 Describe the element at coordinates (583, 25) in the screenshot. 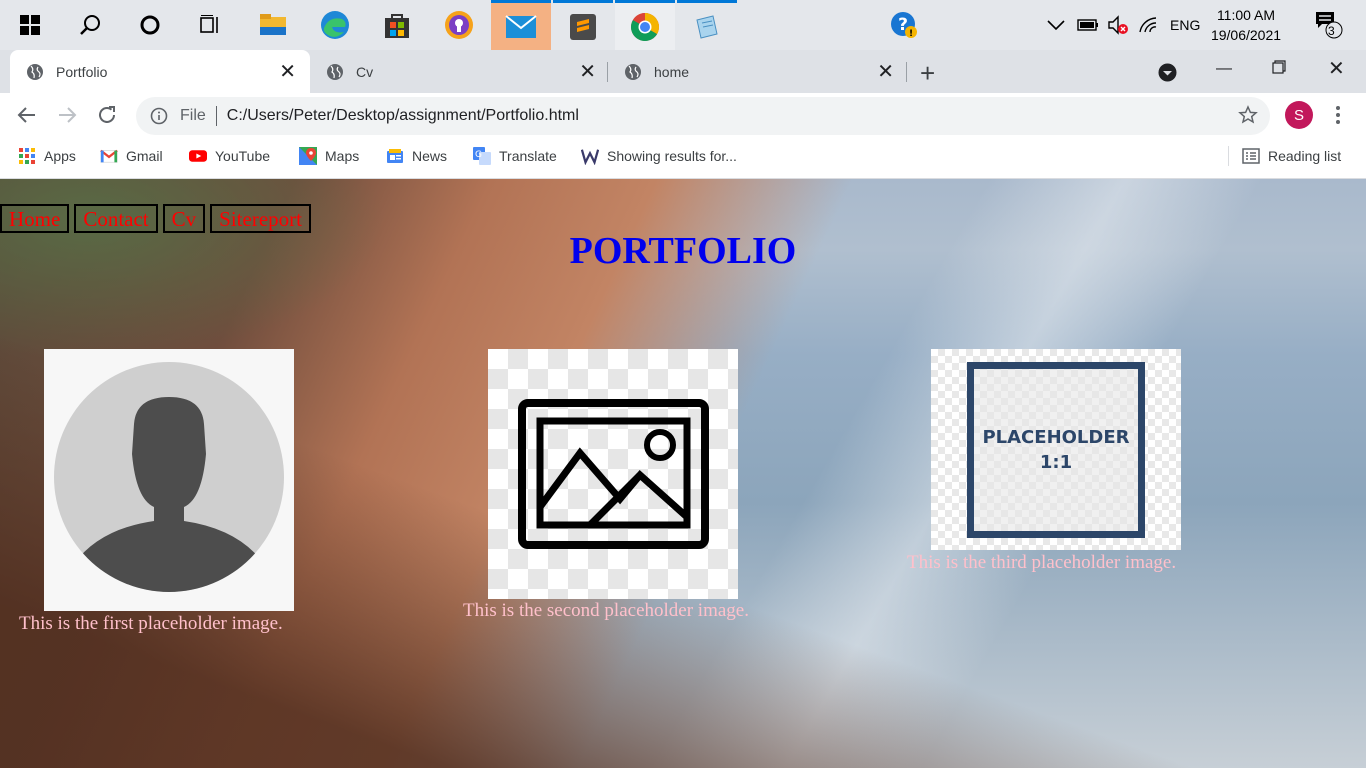

I see `sublime-text-icon` at that location.